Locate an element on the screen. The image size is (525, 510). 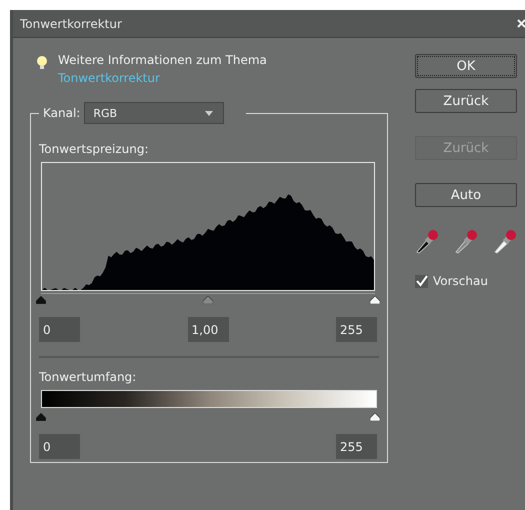
window-title: Tonwertkorrektur is located at coordinates (70, 23).